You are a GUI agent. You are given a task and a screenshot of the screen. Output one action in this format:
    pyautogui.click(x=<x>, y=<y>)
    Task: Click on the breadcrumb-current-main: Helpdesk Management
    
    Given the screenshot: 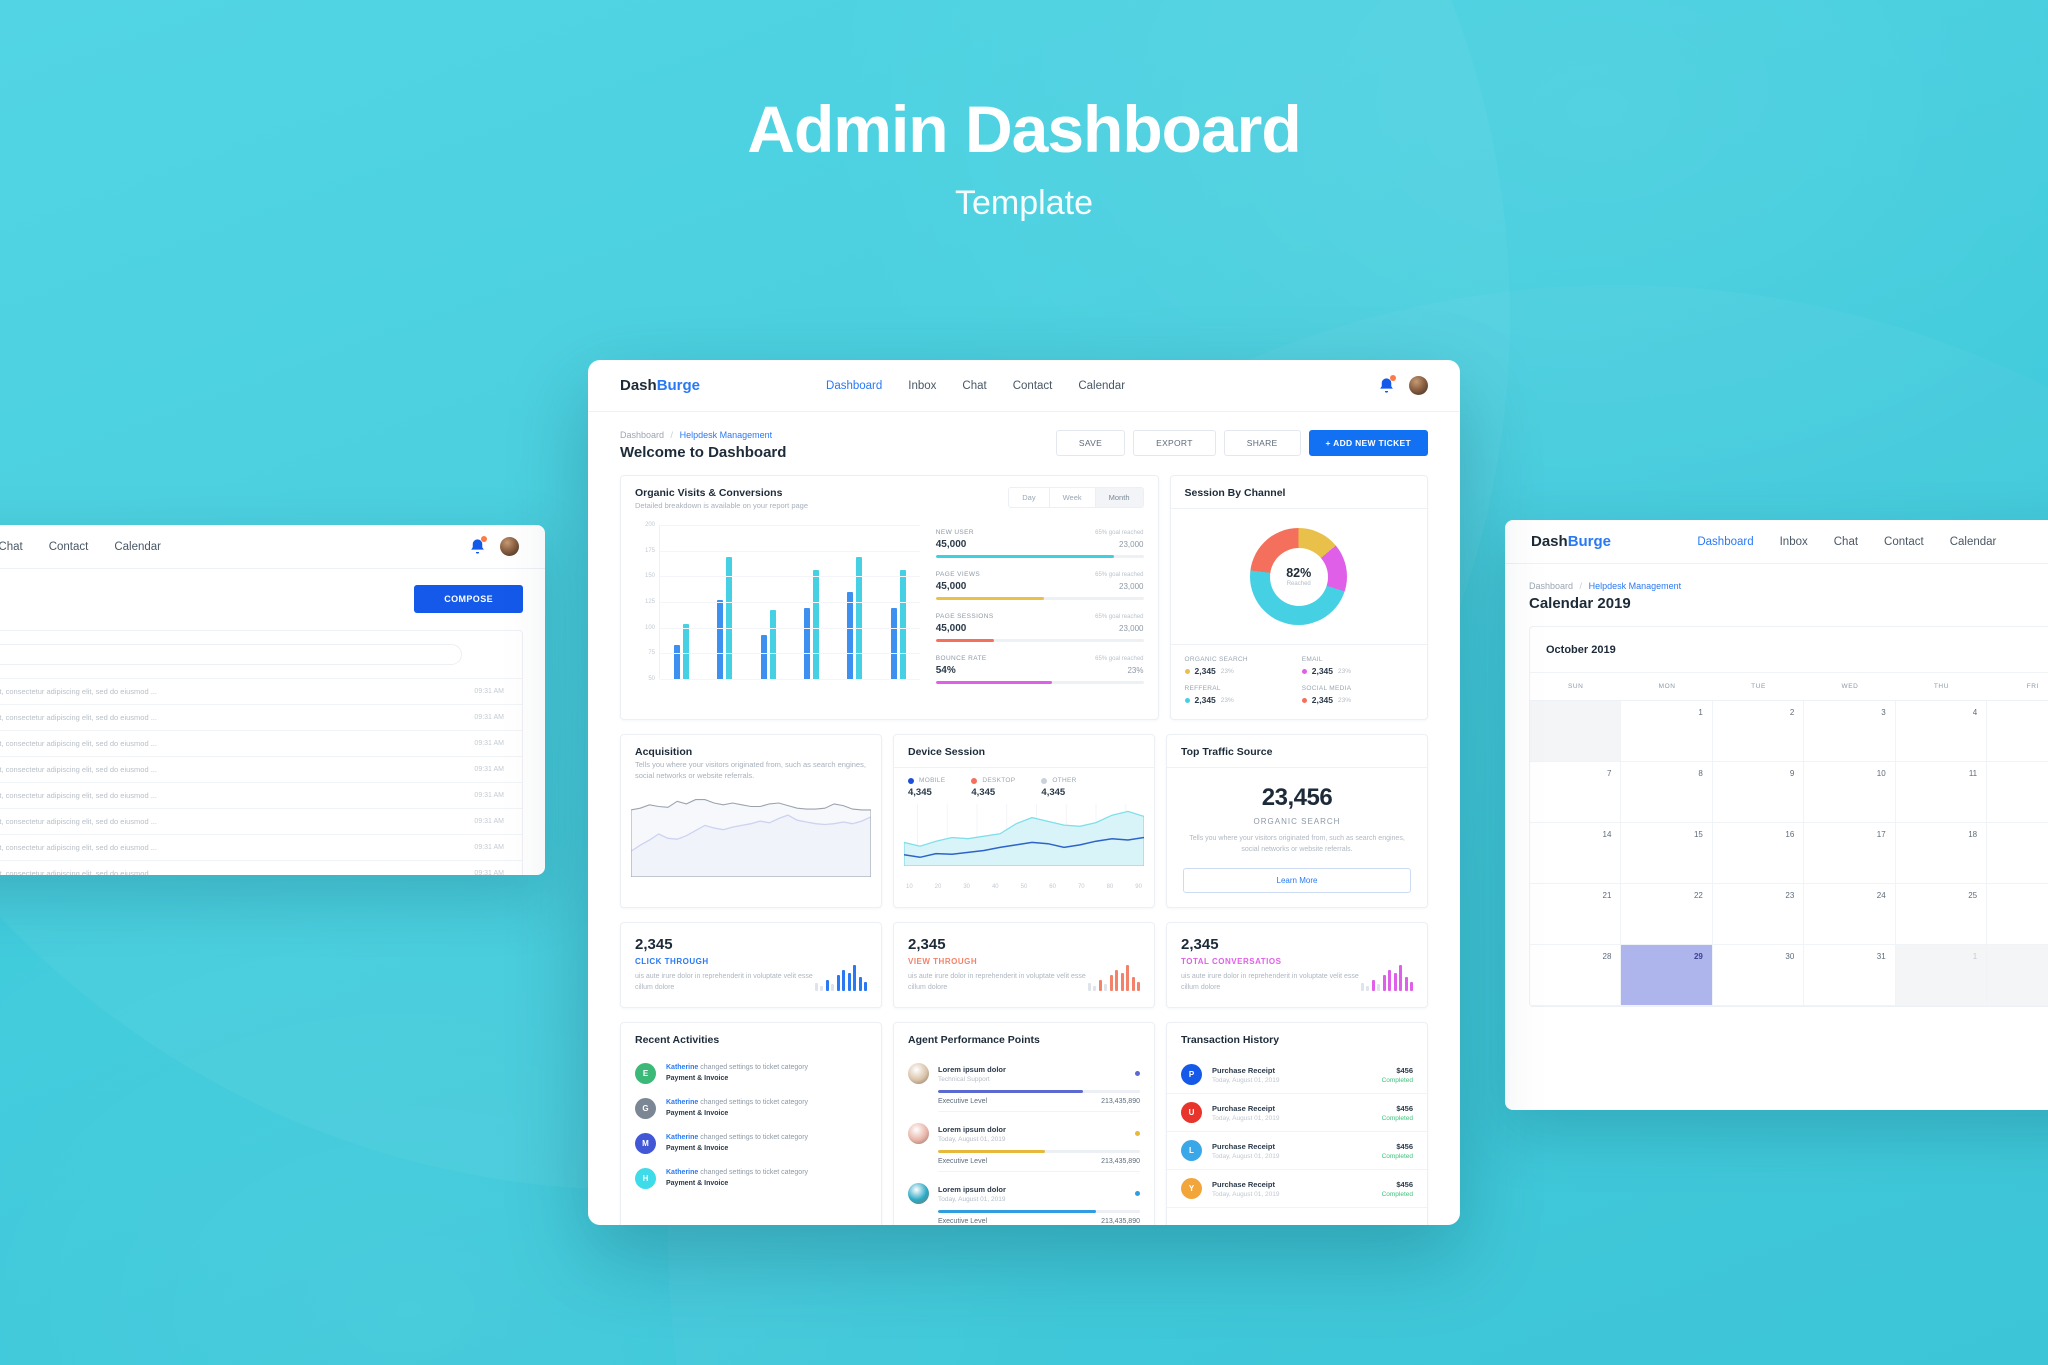 What is the action you would take?
    pyautogui.click(x=726, y=435)
    